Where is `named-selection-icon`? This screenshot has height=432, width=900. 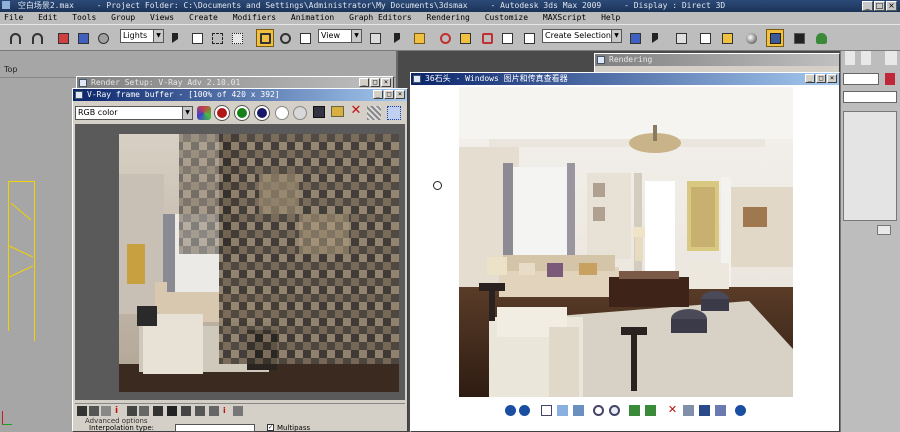 named-selection-icon is located at coordinates (529, 38).